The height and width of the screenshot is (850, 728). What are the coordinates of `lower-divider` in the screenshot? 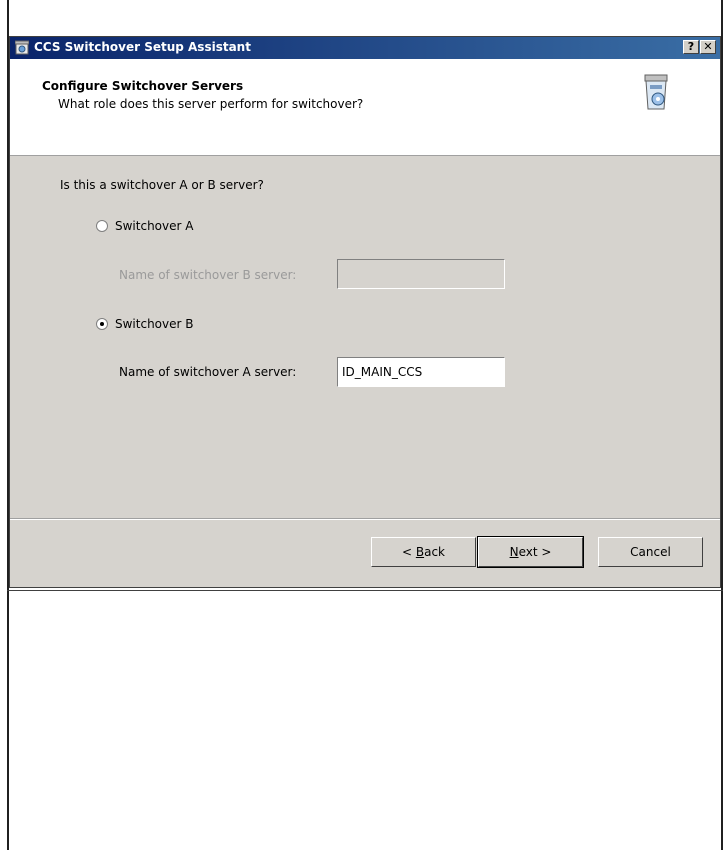 It's located at (365, 590).